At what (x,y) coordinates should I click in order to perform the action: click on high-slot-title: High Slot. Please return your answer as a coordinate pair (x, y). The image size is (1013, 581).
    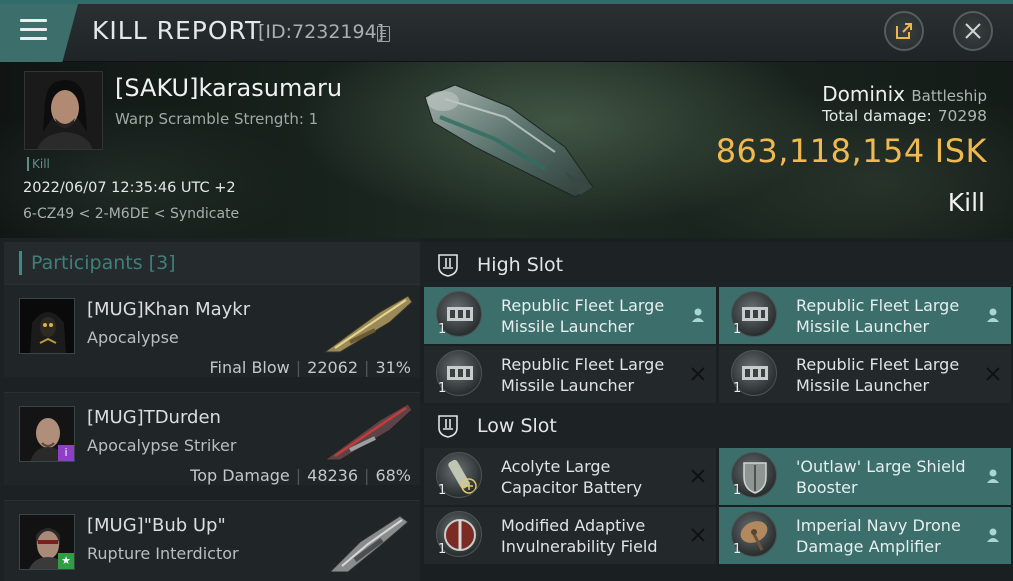
    Looking at the image, I should click on (520, 265).